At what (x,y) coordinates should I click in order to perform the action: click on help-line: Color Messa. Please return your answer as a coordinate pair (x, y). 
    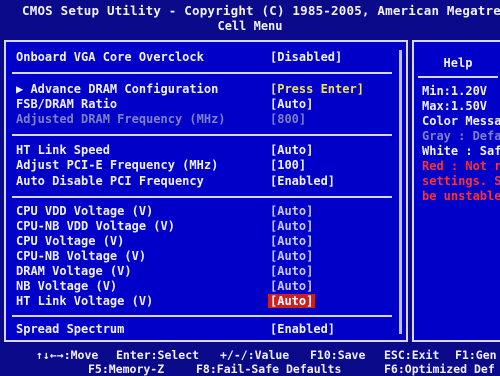
    Looking at the image, I should click on (461, 121).